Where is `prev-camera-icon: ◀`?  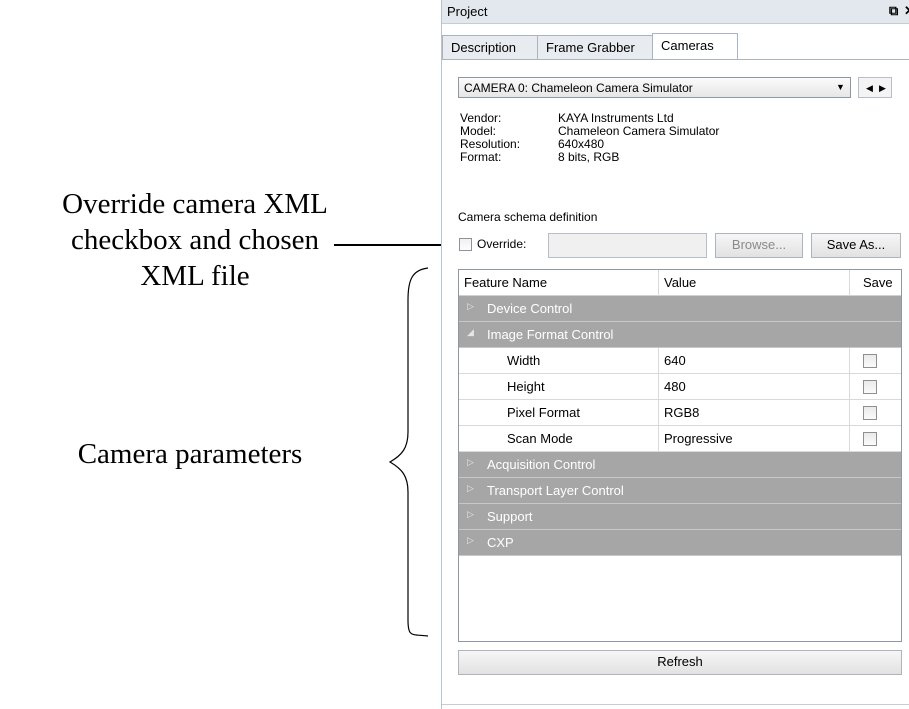 prev-camera-icon: ◀ is located at coordinates (869, 88).